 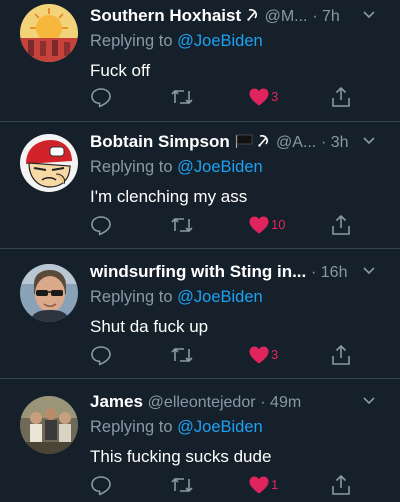 What do you see at coordinates (329, 272) in the screenshot?
I see `timestamp: · 16h` at bounding box center [329, 272].